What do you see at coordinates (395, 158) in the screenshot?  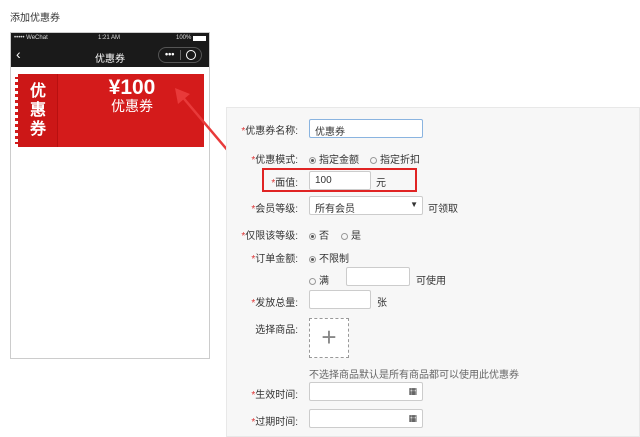 I see `mode-radio-discount: 指定折扣` at bounding box center [395, 158].